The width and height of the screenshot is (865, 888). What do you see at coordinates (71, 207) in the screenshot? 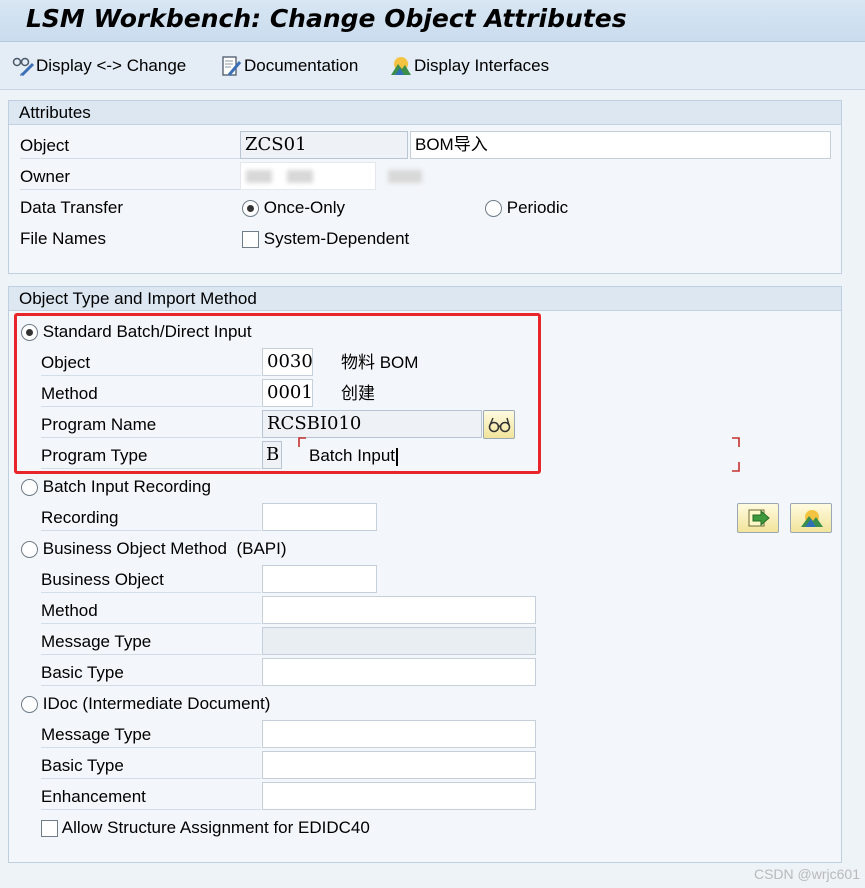
I see `data-transfer-label: Data Transfer` at bounding box center [71, 207].